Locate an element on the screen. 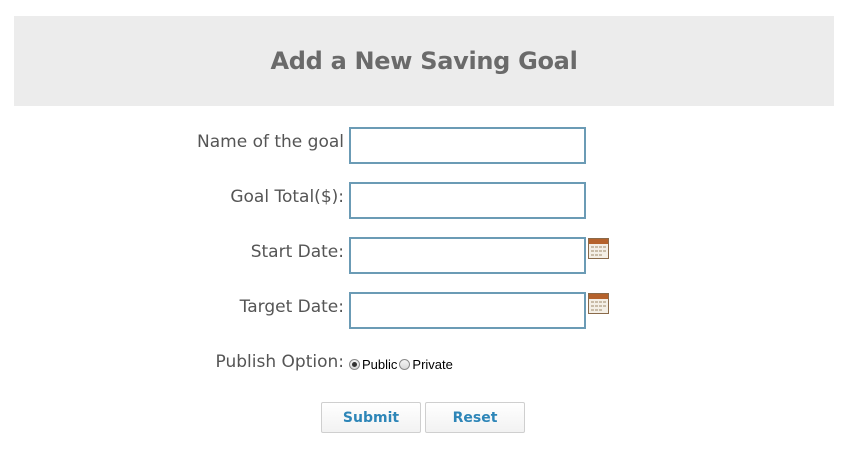 This screenshot has height=459, width=853. publish-option-label: Publish Option: is located at coordinates (279, 362).